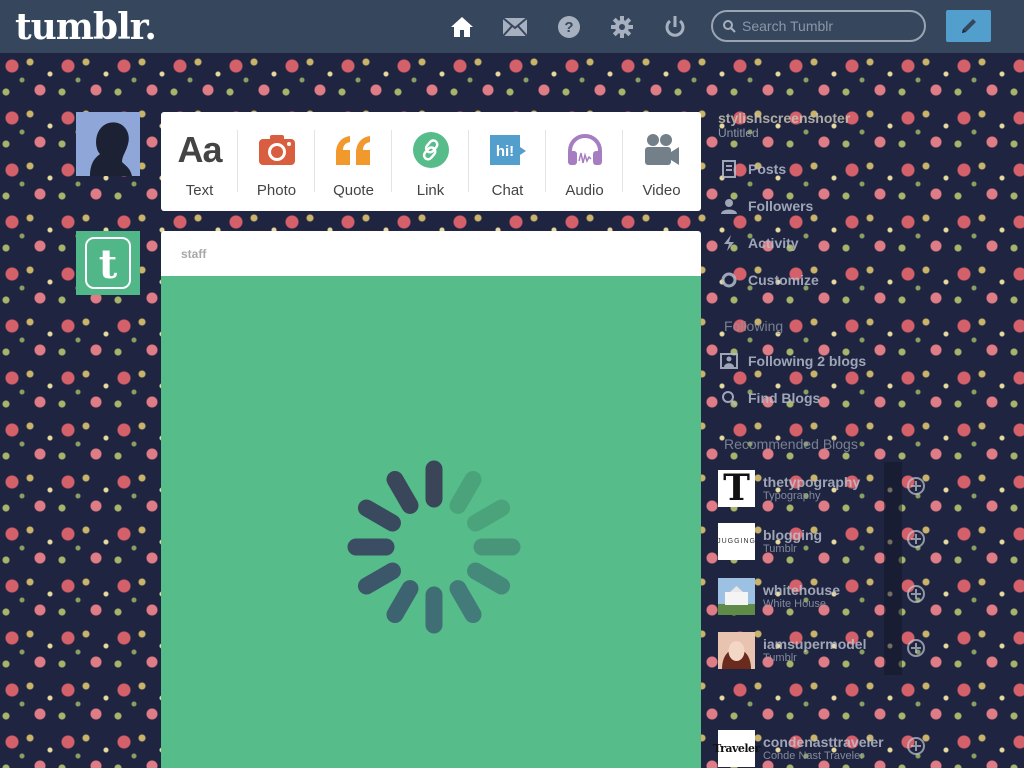 The image size is (1024, 768). Describe the element at coordinates (729, 280) in the screenshot. I see `customize-icon` at that location.